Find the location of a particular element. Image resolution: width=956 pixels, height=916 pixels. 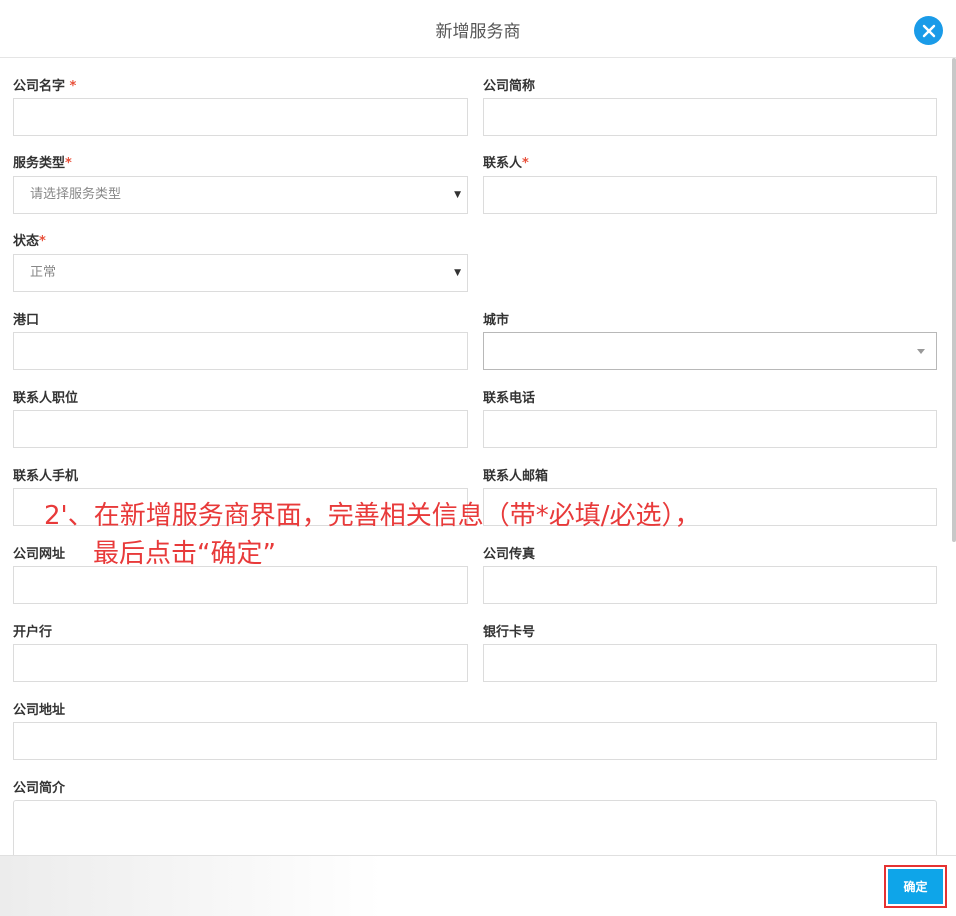

fax-label: 公司传真 is located at coordinates (509, 554).